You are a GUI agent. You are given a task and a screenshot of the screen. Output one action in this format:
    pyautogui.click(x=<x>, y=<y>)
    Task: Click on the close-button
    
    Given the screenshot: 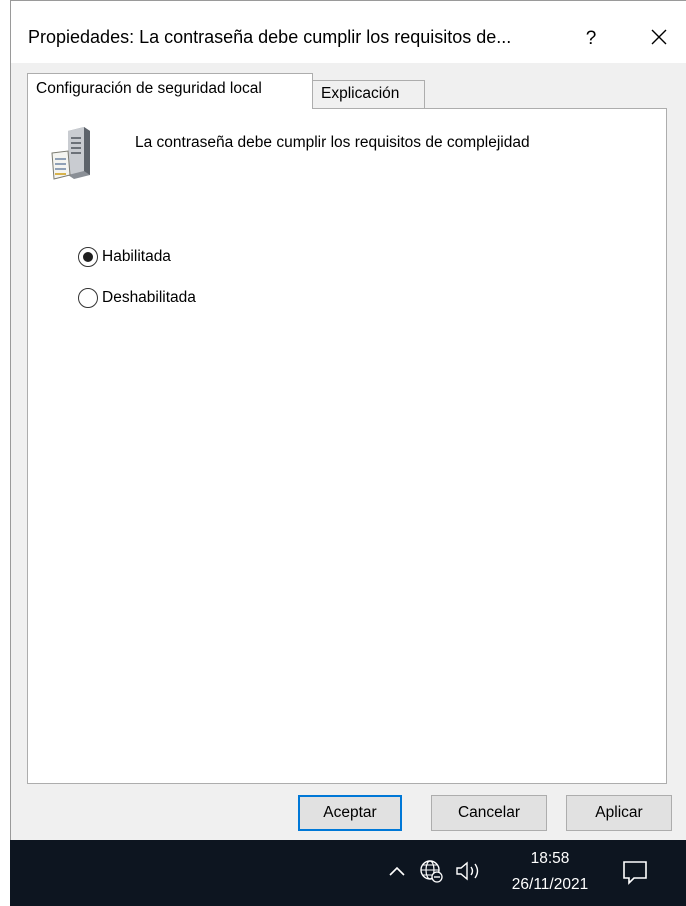 What is the action you would take?
    pyautogui.click(x=658, y=37)
    